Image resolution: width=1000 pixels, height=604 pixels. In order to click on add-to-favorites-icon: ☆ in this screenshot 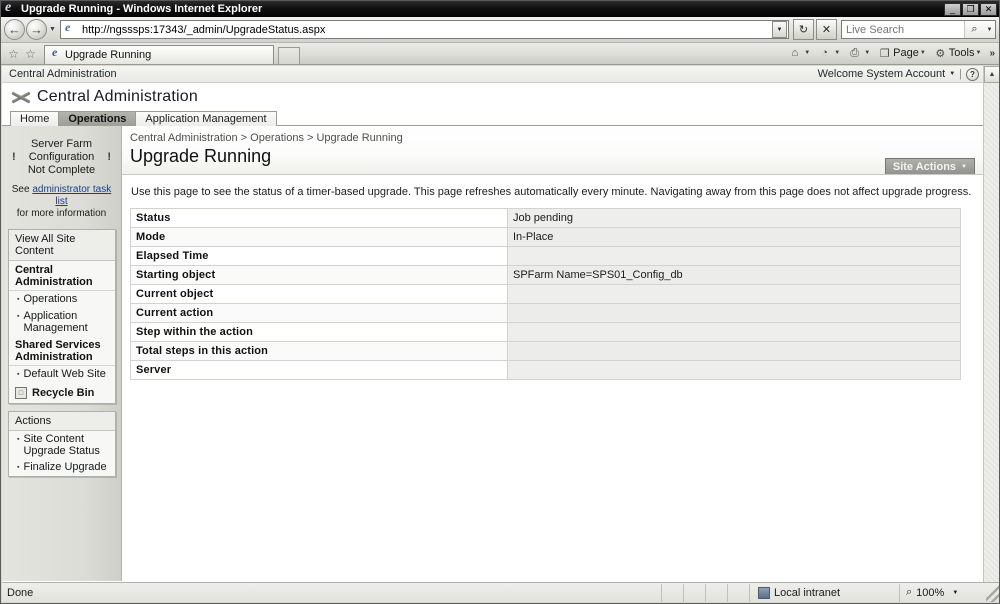, I will do `click(13, 54)`.